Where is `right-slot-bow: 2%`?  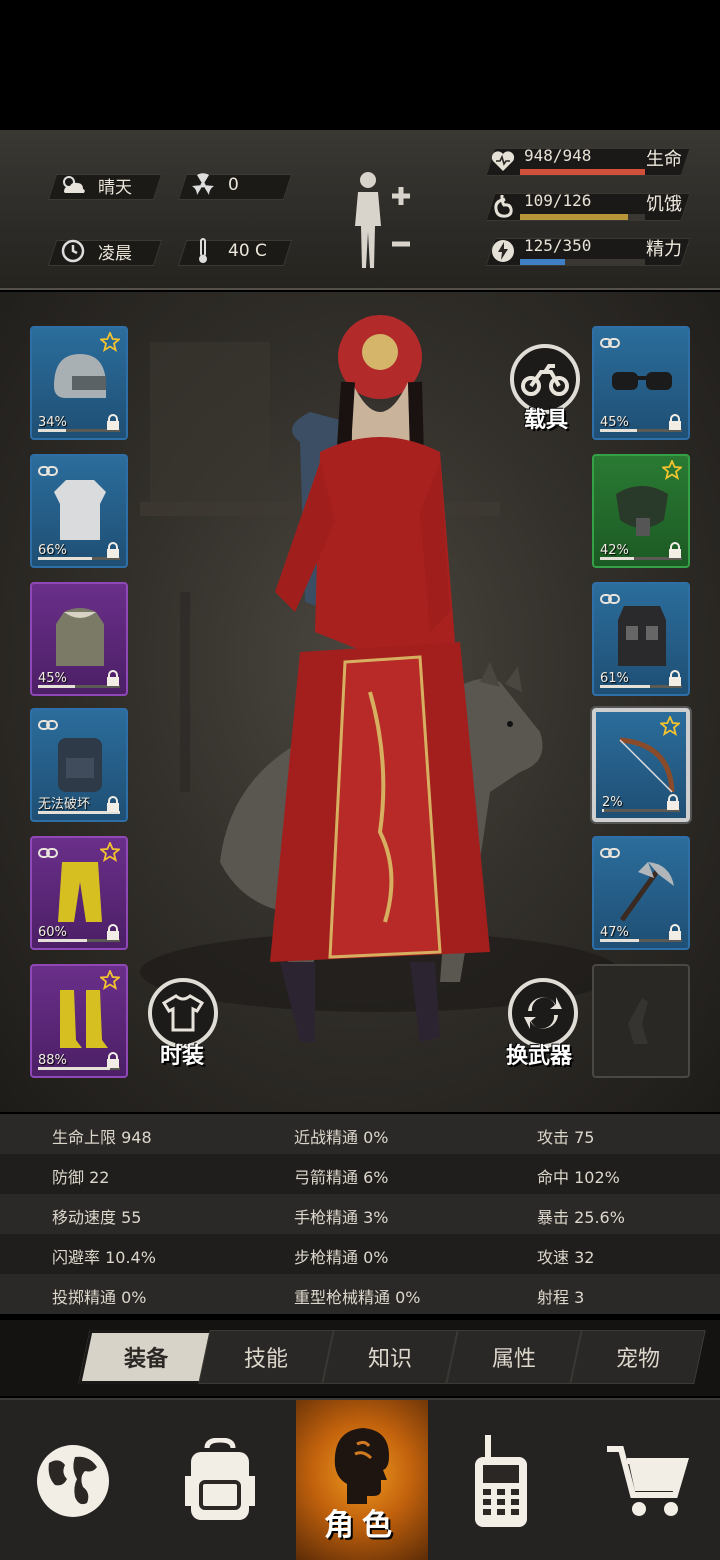 right-slot-bow: 2% is located at coordinates (641, 765).